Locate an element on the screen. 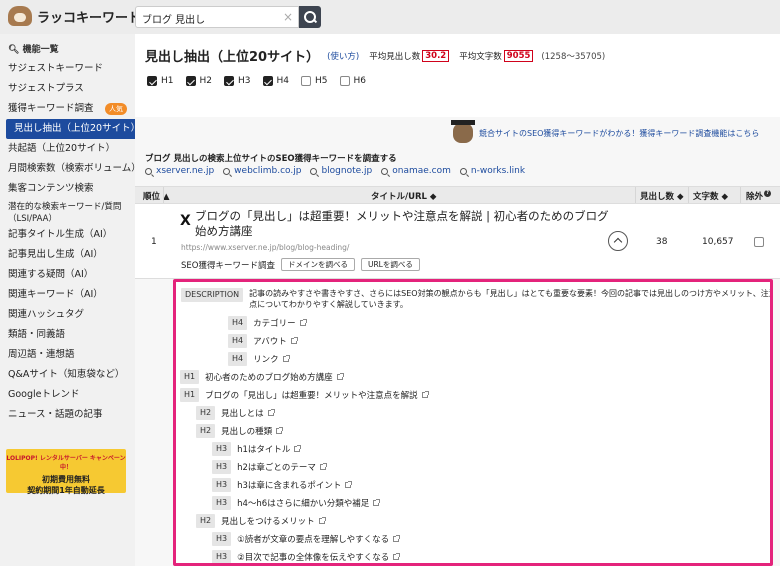  sidebar-item-heading-extract: 見出し抽出（上位20サイト） is located at coordinates (73, 129).